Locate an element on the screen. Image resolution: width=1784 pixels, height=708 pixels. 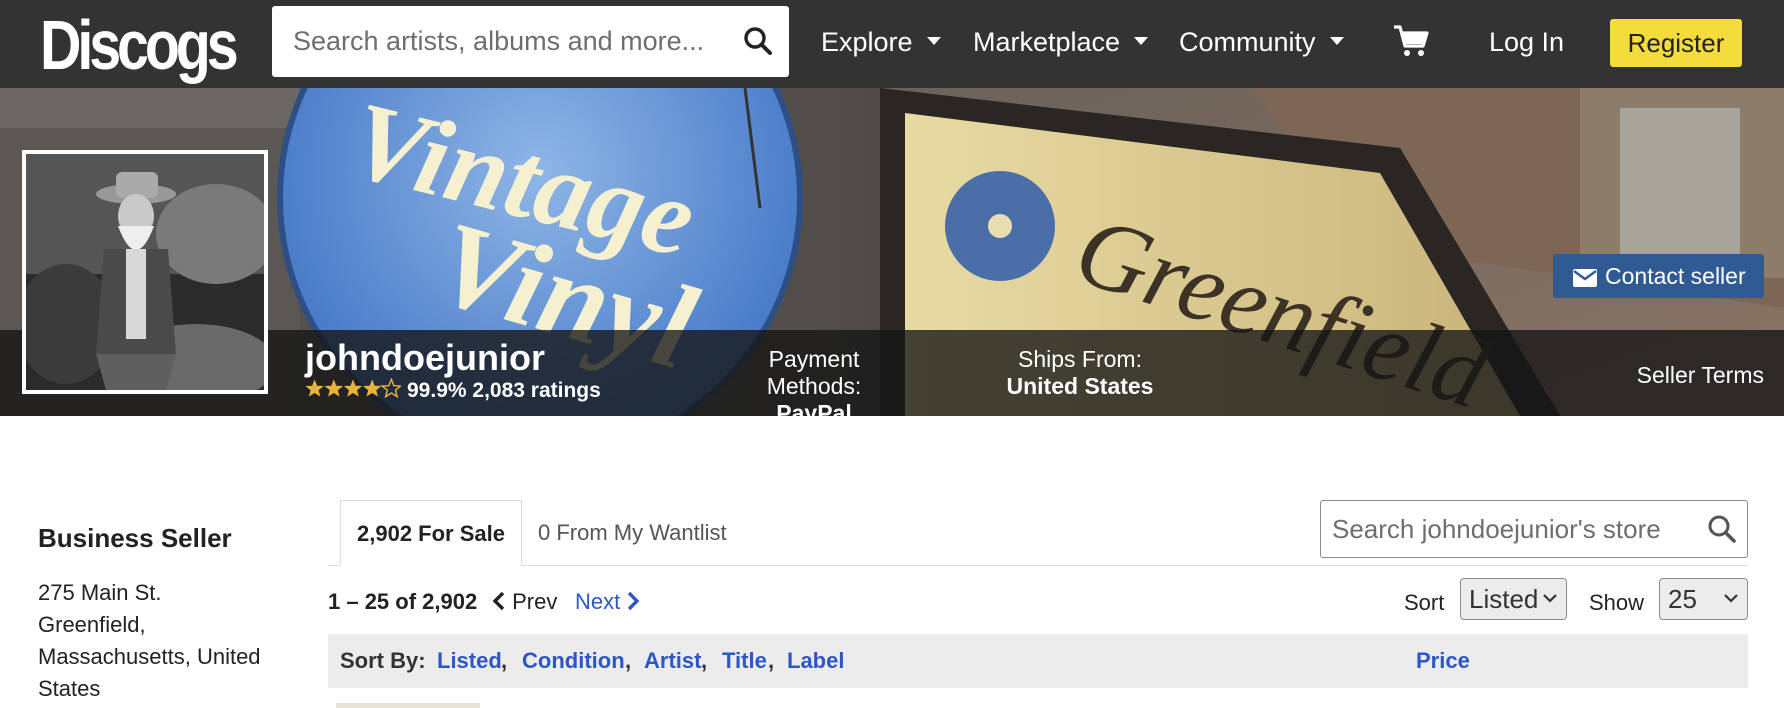
seller-rating: 99.9% 2,083 ratings is located at coordinates (453, 391).